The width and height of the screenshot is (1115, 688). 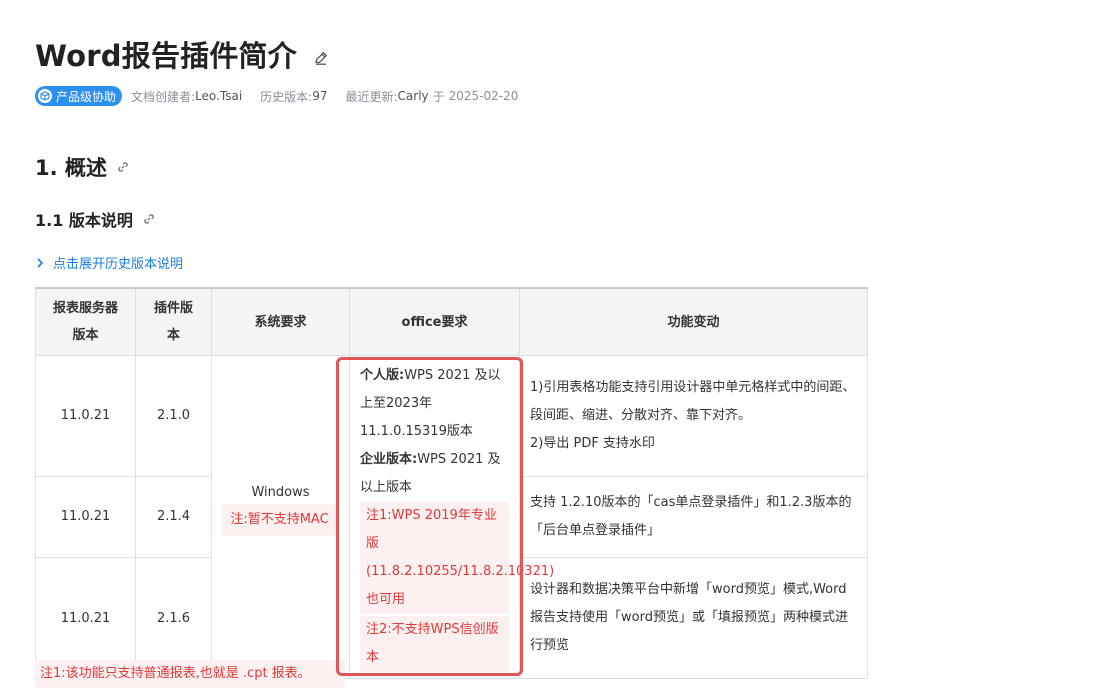 I want to click on title-row: Word报告插件简介, so click(x=182, y=54).